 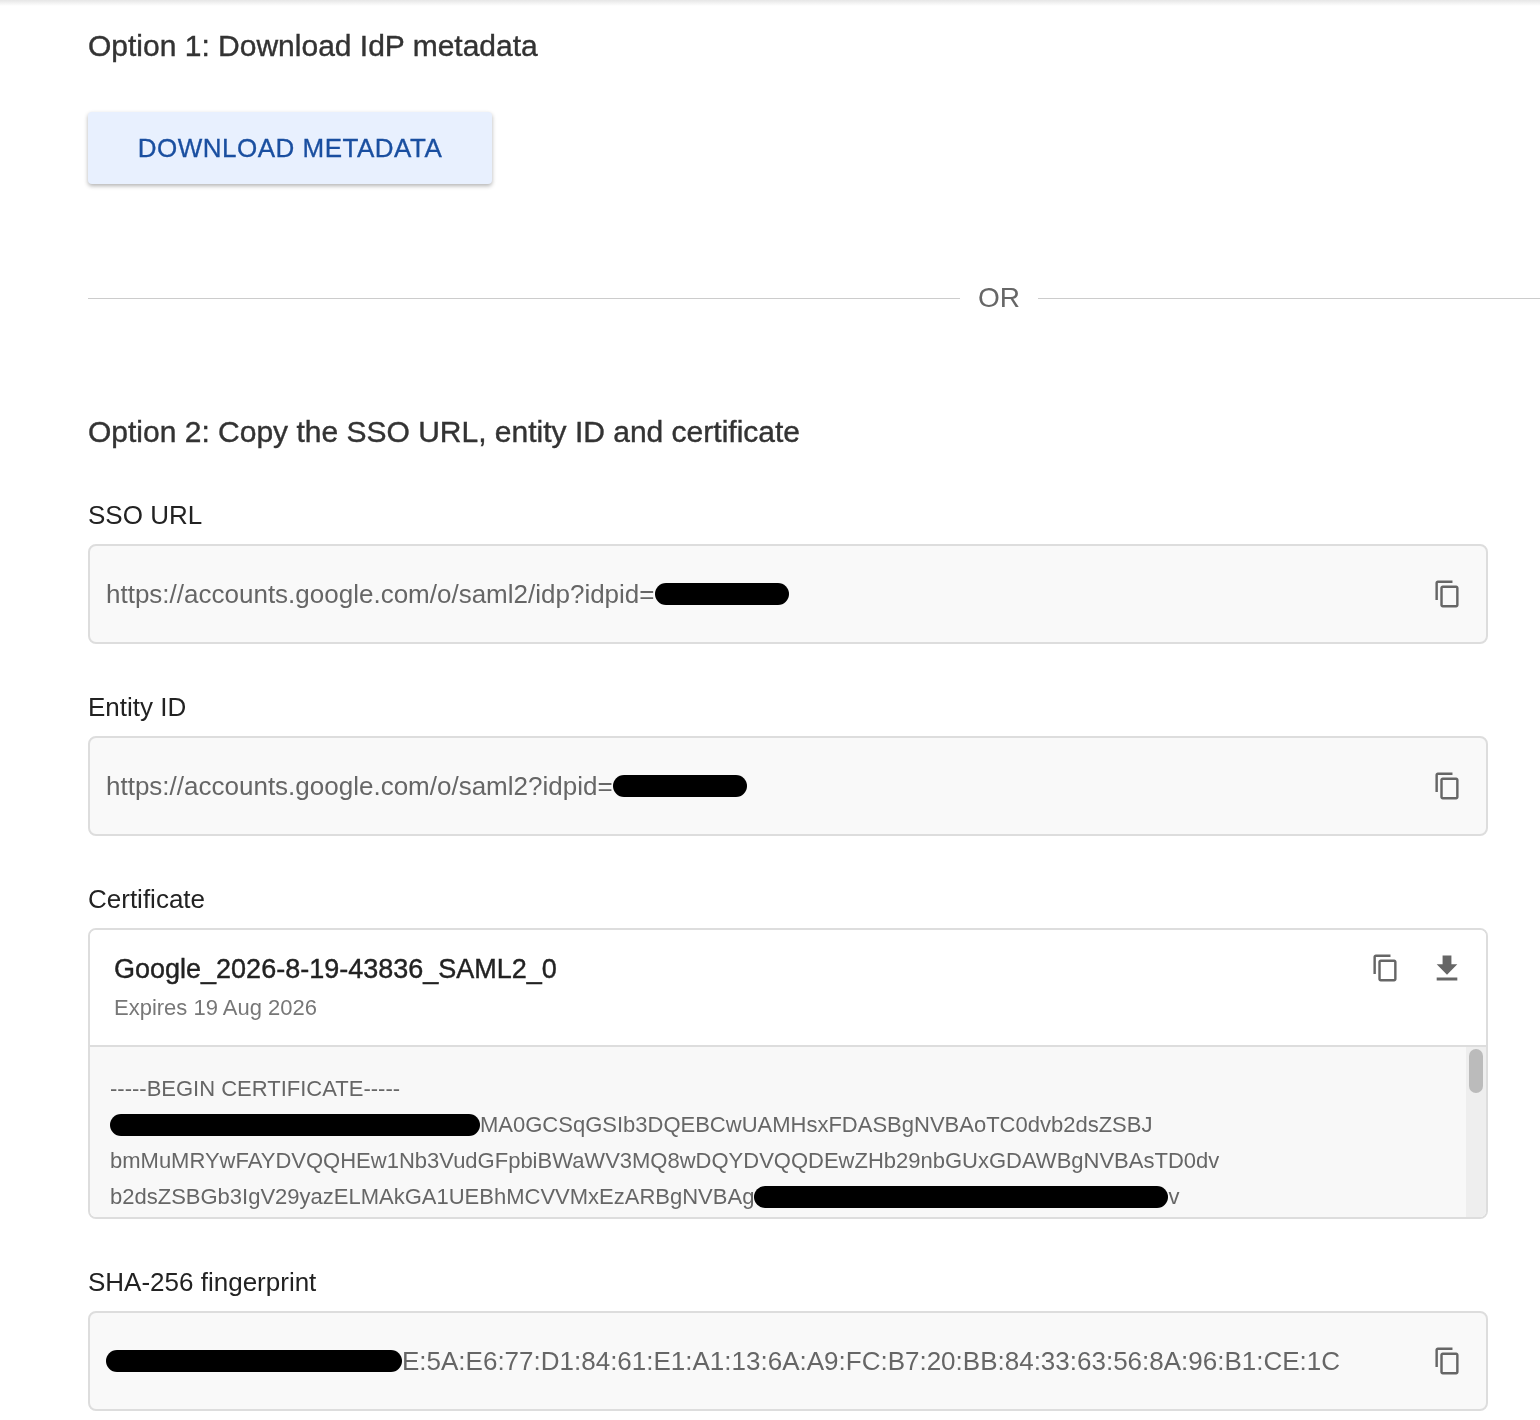 What do you see at coordinates (380, 594) in the screenshot?
I see `field-value: https://accounts.google.com/o/saml2/idp?idpid=` at bounding box center [380, 594].